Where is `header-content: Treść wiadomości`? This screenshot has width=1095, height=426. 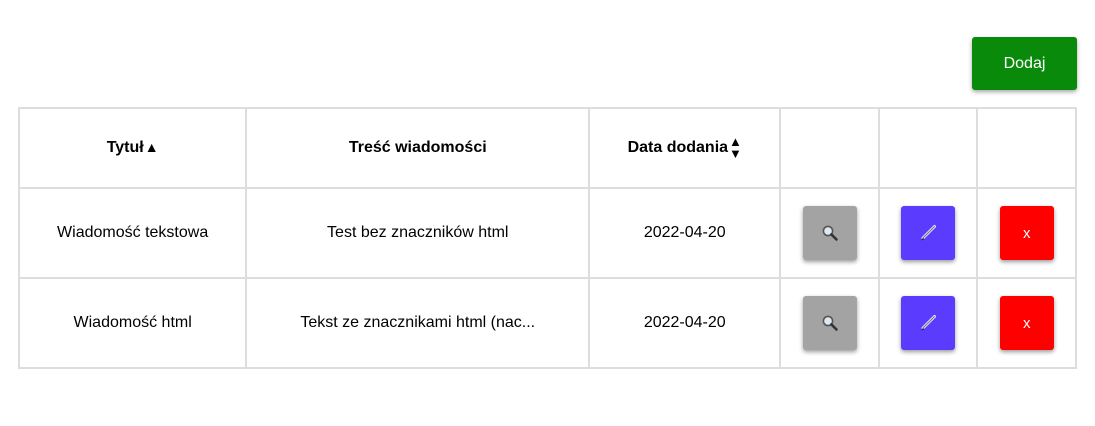
header-content: Treść wiadomości is located at coordinates (418, 148).